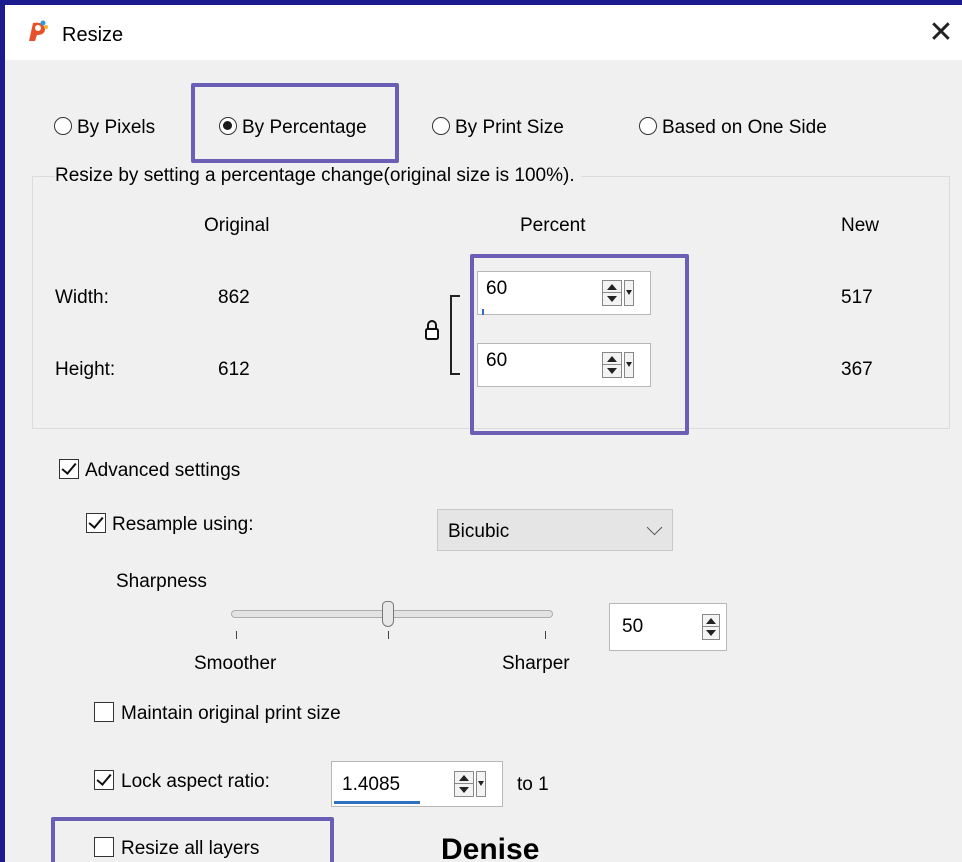 The image size is (962, 862). I want to click on advanced-settings-label: Advanced settings, so click(163, 470).